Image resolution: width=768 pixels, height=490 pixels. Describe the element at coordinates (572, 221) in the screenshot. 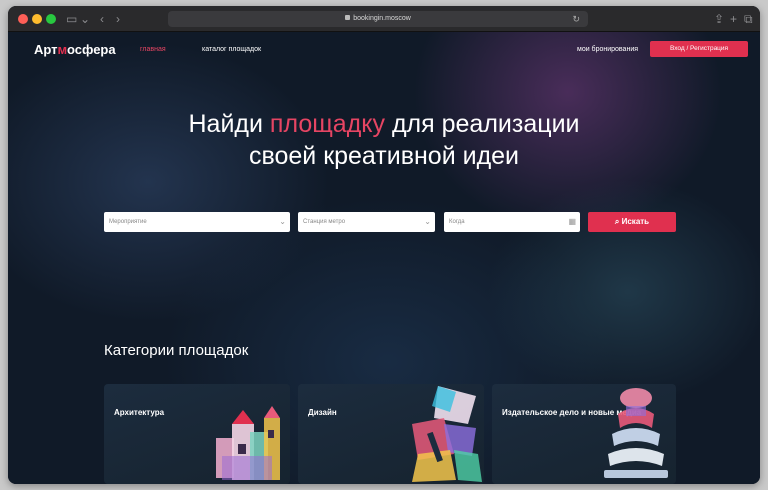

I see `calendar-icon: ▦` at that location.